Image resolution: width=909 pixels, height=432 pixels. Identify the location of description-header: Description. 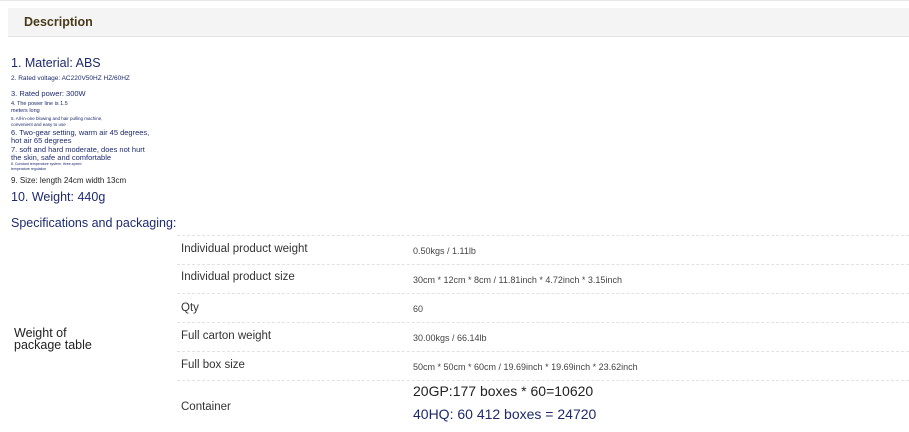
(458, 22).